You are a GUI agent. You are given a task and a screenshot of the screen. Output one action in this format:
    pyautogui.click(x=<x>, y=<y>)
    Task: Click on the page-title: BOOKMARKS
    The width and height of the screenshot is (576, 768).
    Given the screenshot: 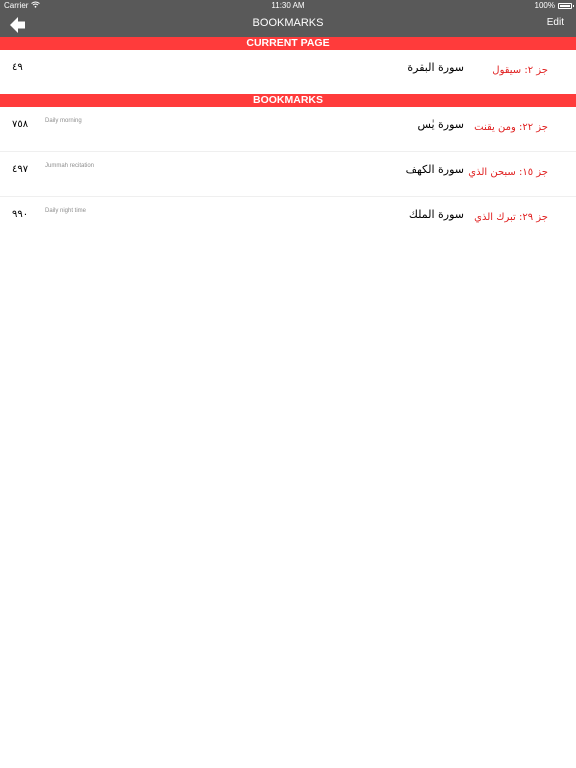 What is the action you would take?
    pyautogui.click(x=288, y=23)
    